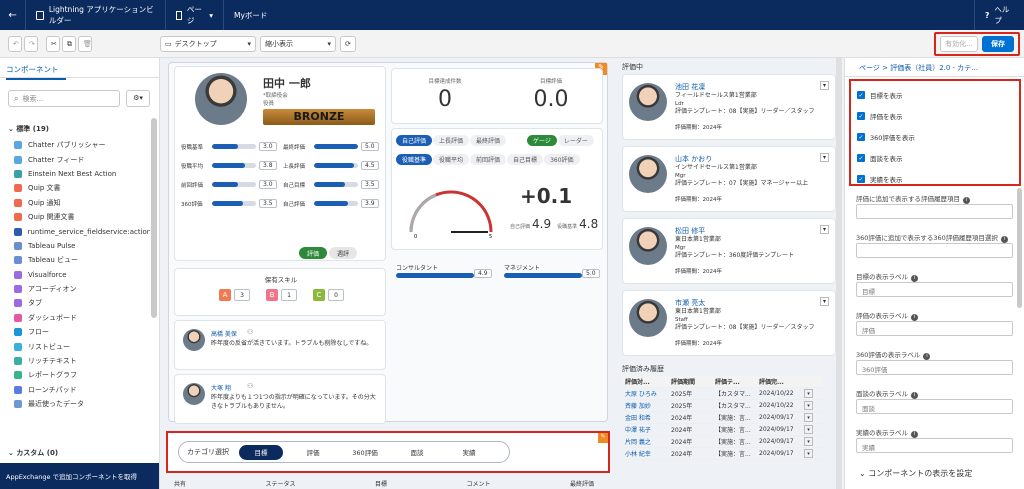 This screenshot has width=1024, height=489. Describe the element at coordinates (75, 361) in the screenshot. I see `component-item: リッチテキスト` at that location.